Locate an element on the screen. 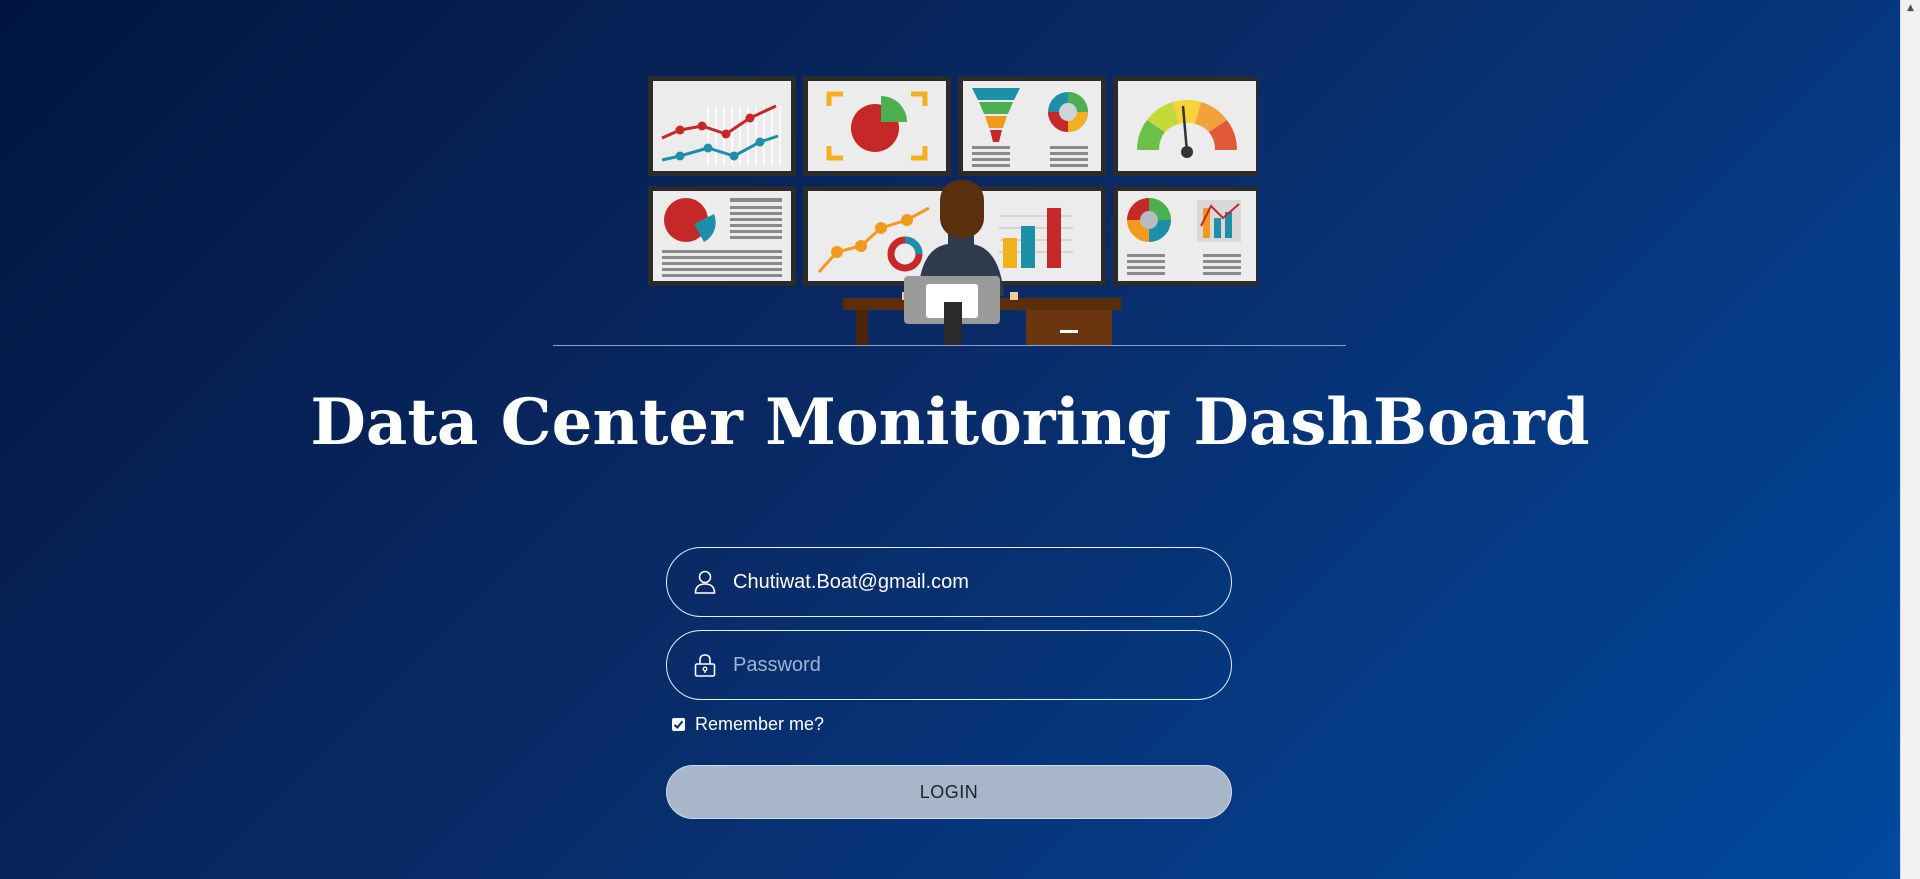 This screenshot has width=1920, height=879. password-field is located at coordinates (949, 665).